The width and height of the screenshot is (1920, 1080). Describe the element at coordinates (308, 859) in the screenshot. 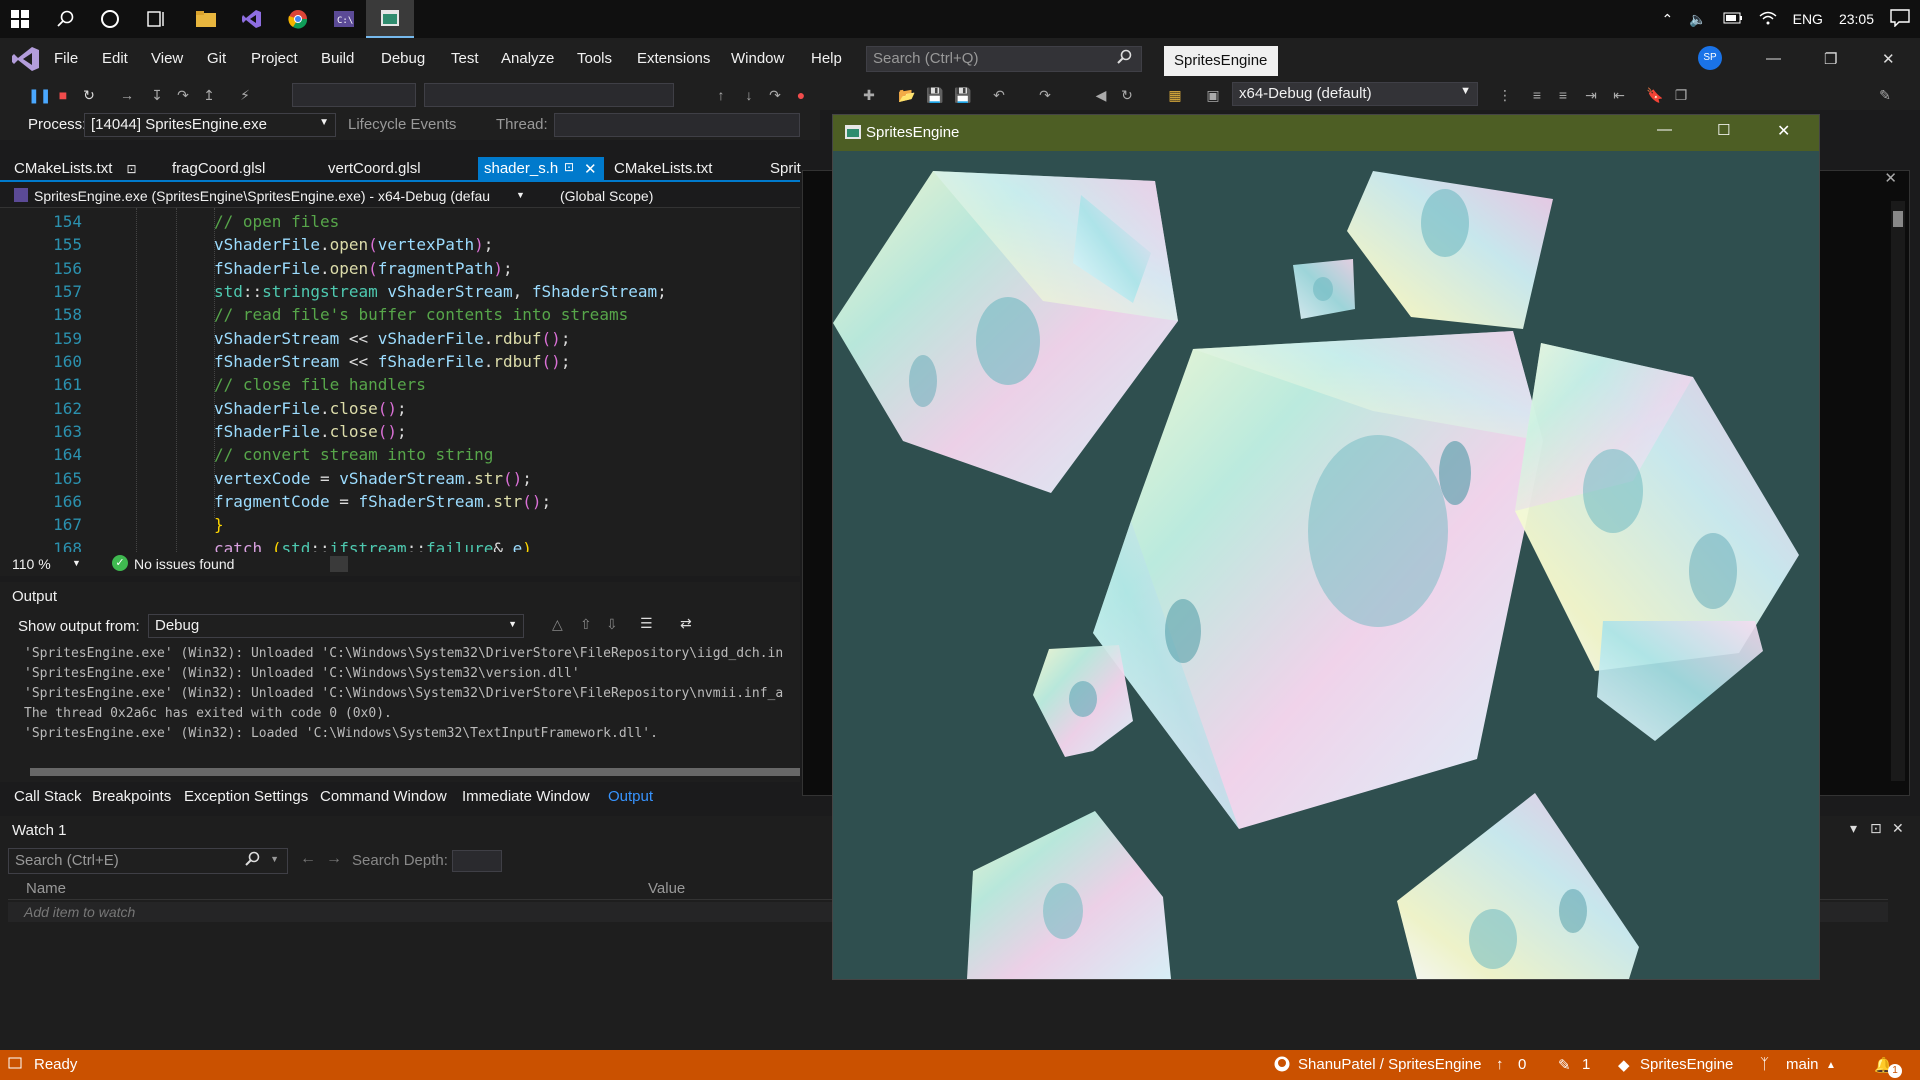

I see `back-arrow-icon: ←` at that location.